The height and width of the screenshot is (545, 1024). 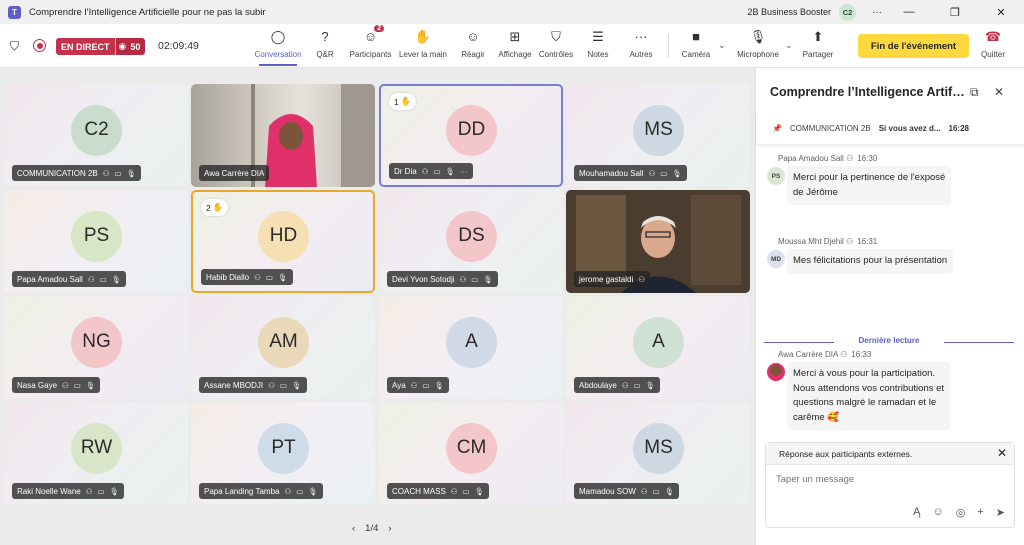 I want to click on participant-tile: C2 COMMUNICATION 2B ⚇ ▭ 🎙︎, so click(x=96, y=135).